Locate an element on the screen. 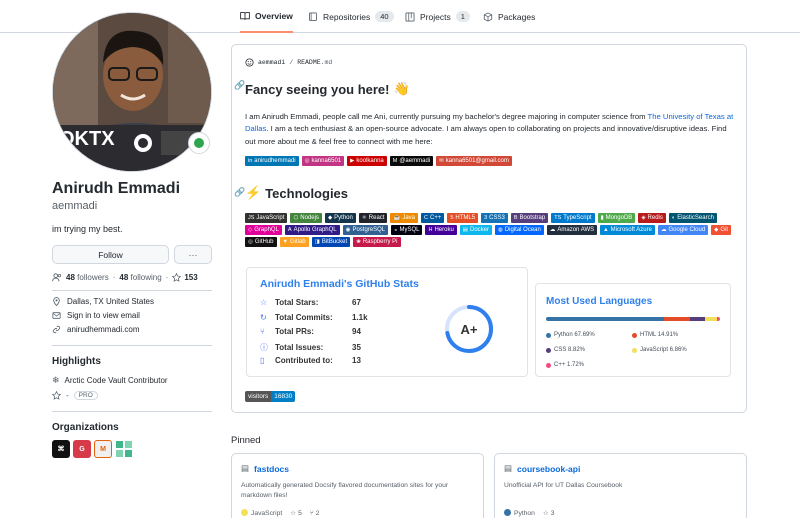 This screenshot has width=800, height=518. technology-badge-label: Gitlab is located at coordinates (297, 242).